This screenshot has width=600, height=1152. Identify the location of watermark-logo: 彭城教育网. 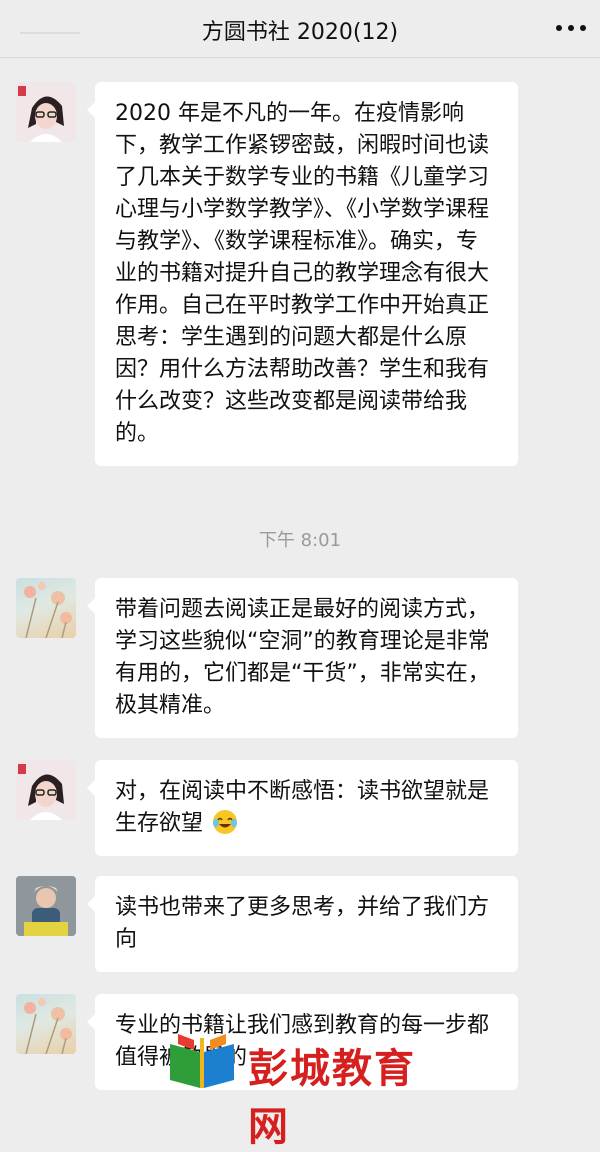
(305, 1090).